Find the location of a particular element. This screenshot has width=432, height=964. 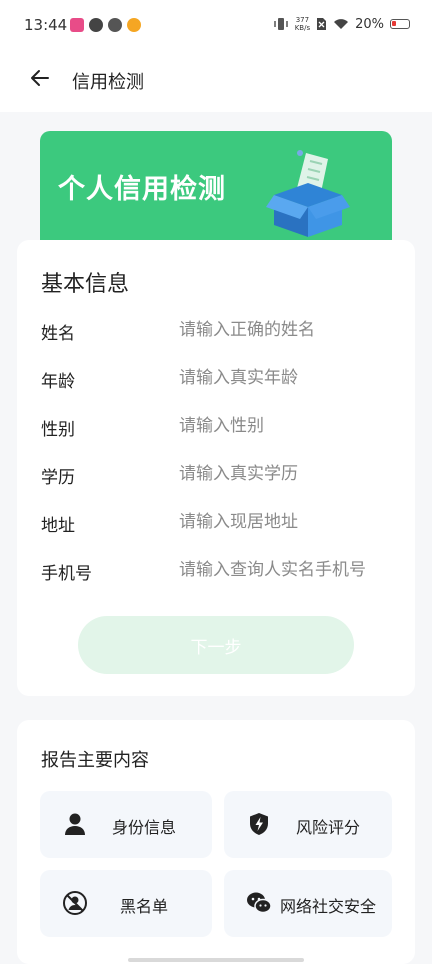

form-row-age: 年龄 is located at coordinates (221, 378).